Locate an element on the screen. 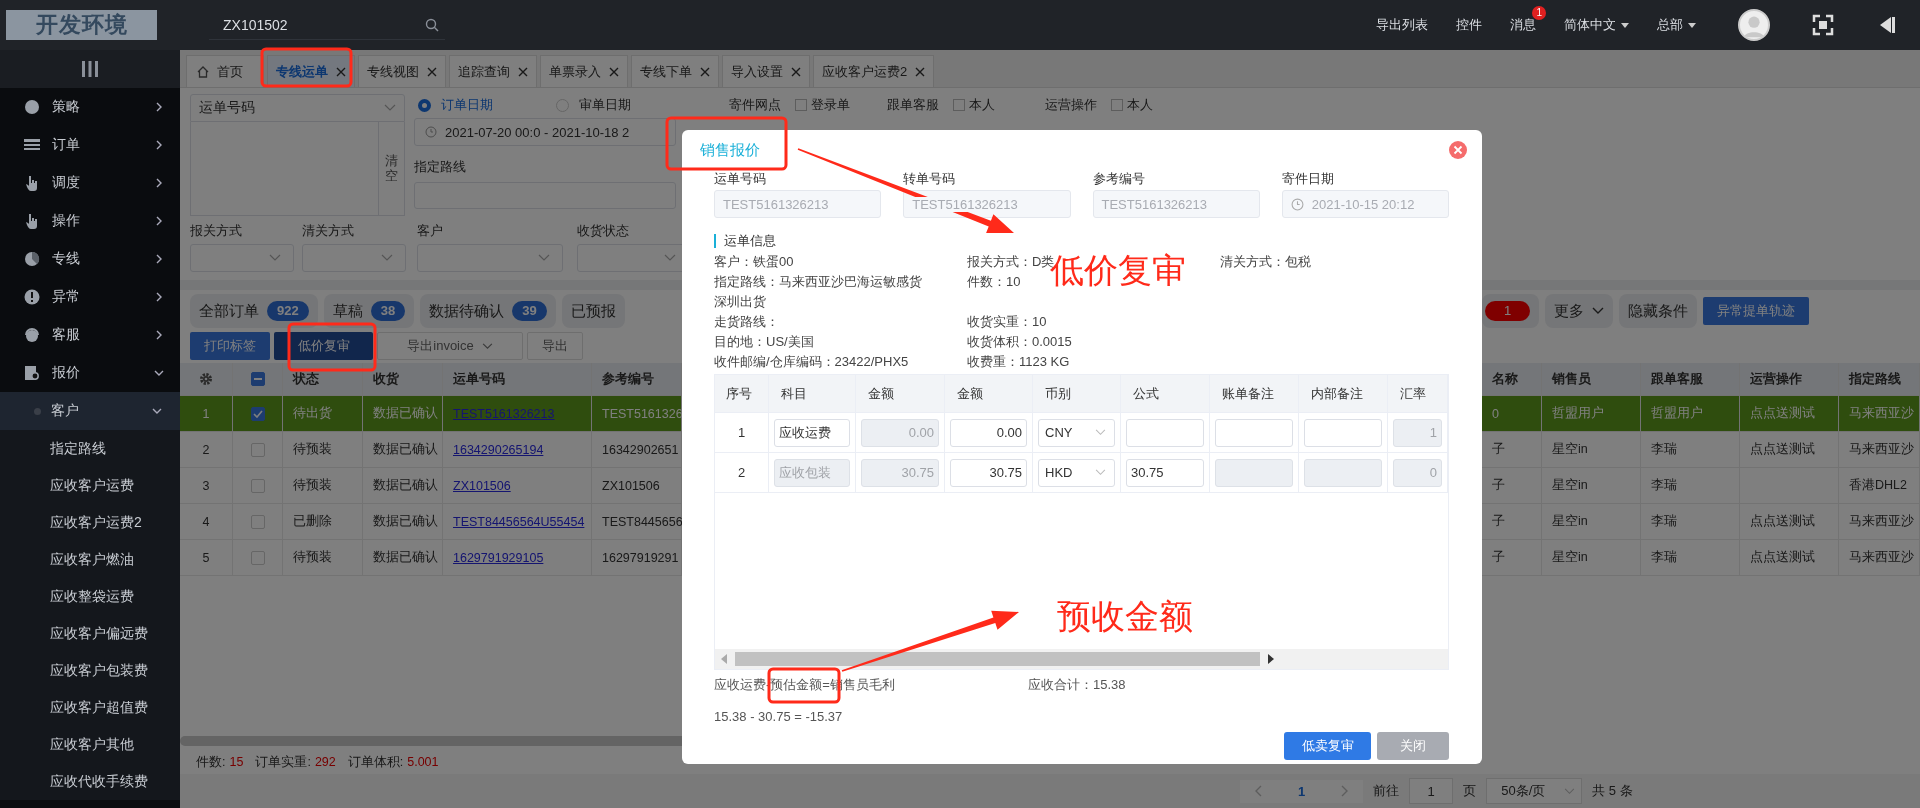 The height and width of the screenshot is (808, 1920). column-header: 序号 is located at coordinates (739, 393).